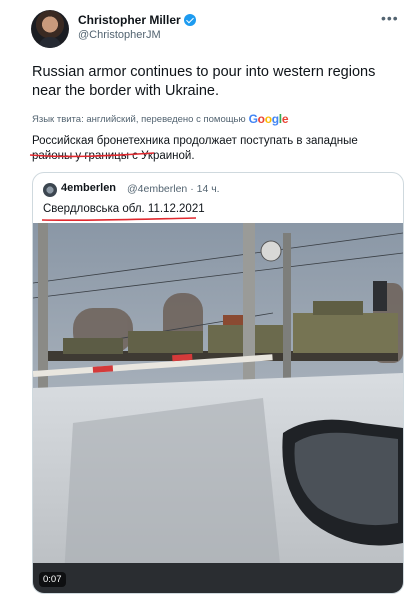  I want to click on author-handle: @ChristopherJM, so click(119, 35).